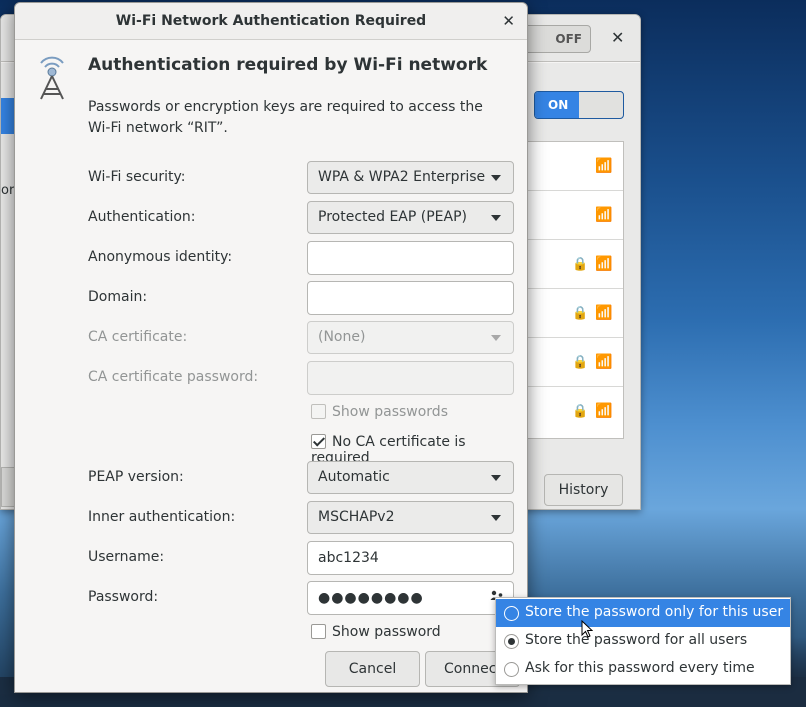  I want to click on menu-item-store-all-users: Store the password for all users, so click(643, 641).